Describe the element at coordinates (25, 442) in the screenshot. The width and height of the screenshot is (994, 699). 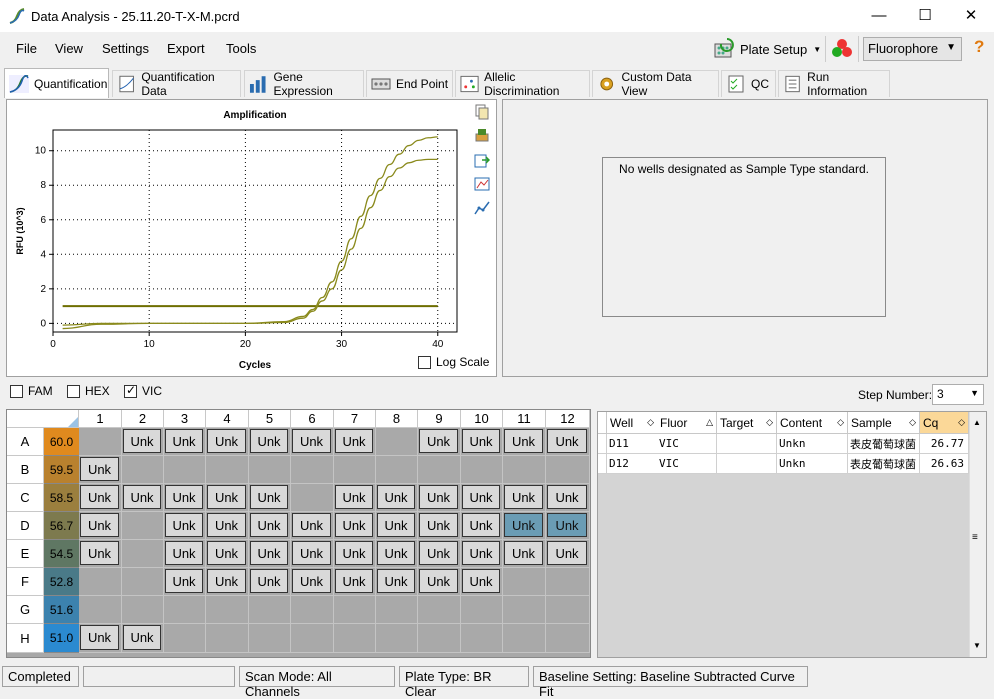
I see `row-header: A` at that location.